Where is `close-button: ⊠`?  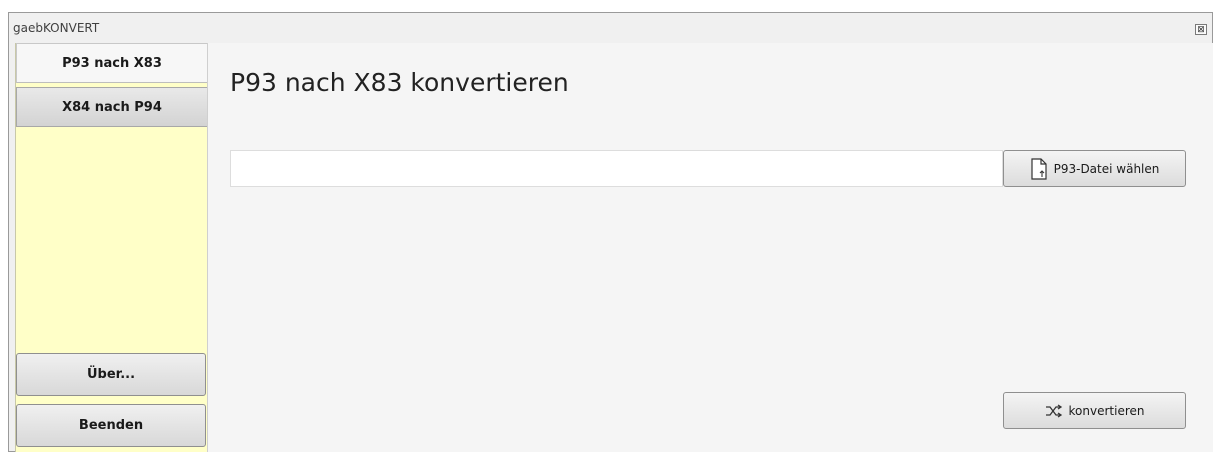 close-button: ⊠ is located at coordinates (1201, 29).